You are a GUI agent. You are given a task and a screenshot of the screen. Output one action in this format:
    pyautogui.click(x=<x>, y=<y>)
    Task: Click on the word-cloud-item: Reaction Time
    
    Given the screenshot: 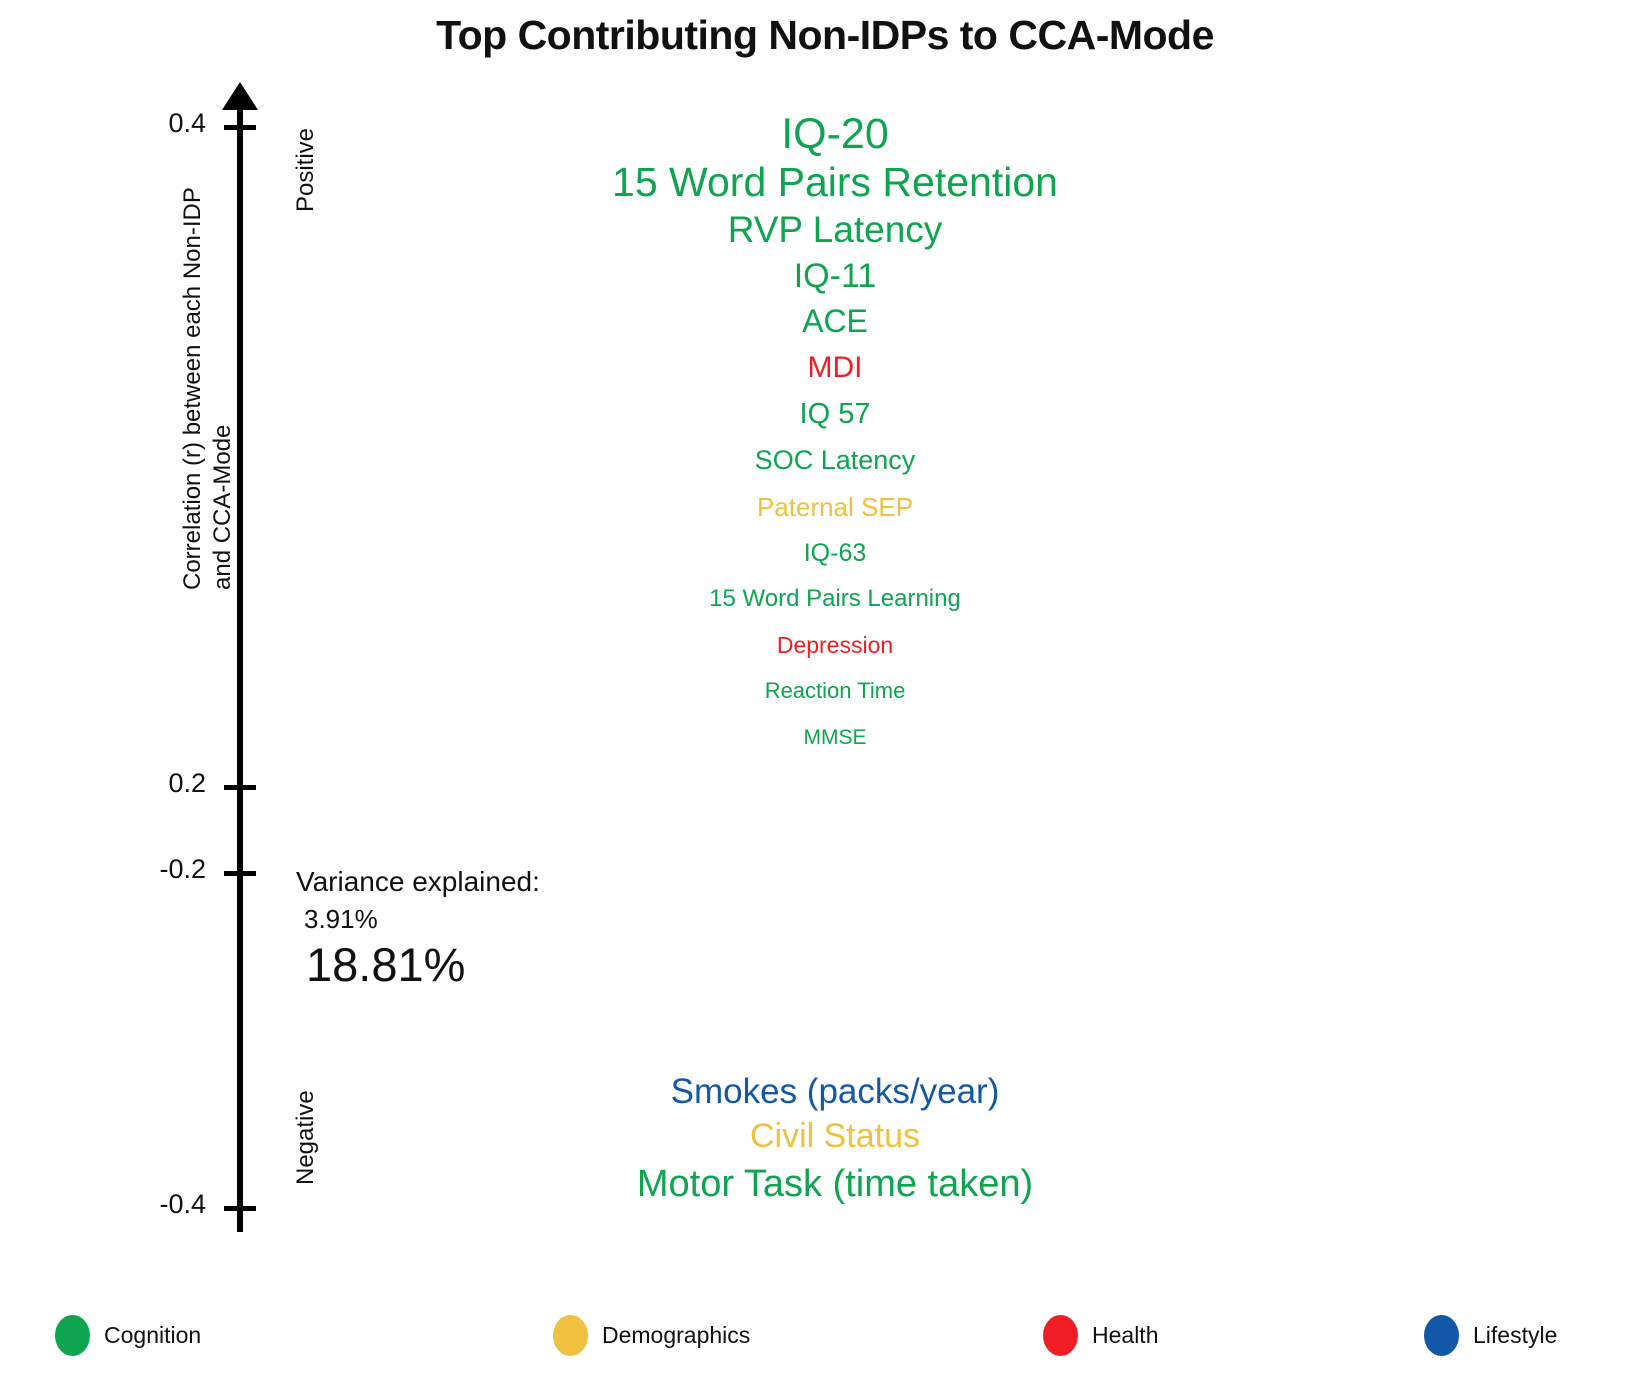 What is the action you would take?
    pyautogui.click(x=835, y=691)
    